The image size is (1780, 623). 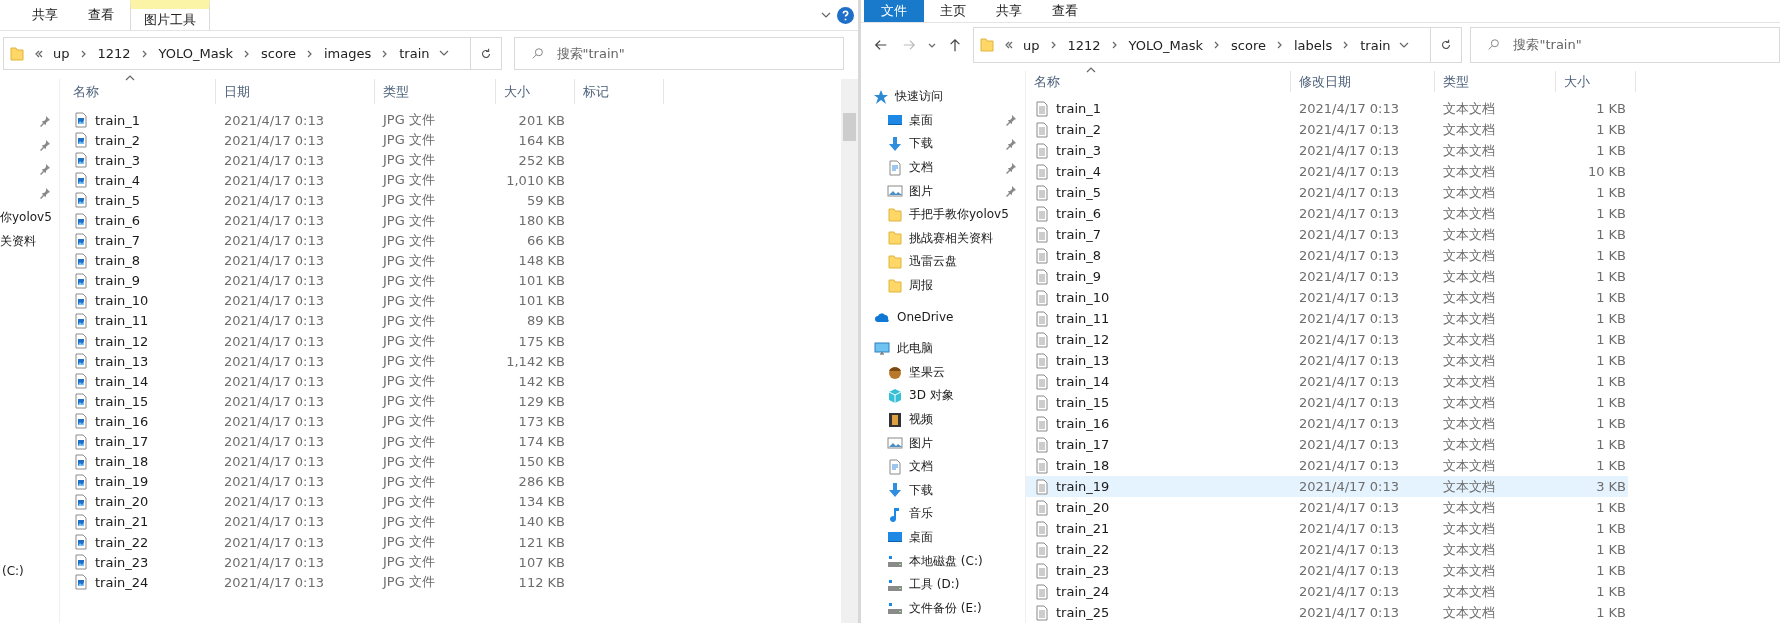 What do you see at coordinates (360, 160) in the screenshot?
I see `file-row: train_3 2021/4/17 0:13 JPG 文件 252 KB` at bounding box center [360, 160].